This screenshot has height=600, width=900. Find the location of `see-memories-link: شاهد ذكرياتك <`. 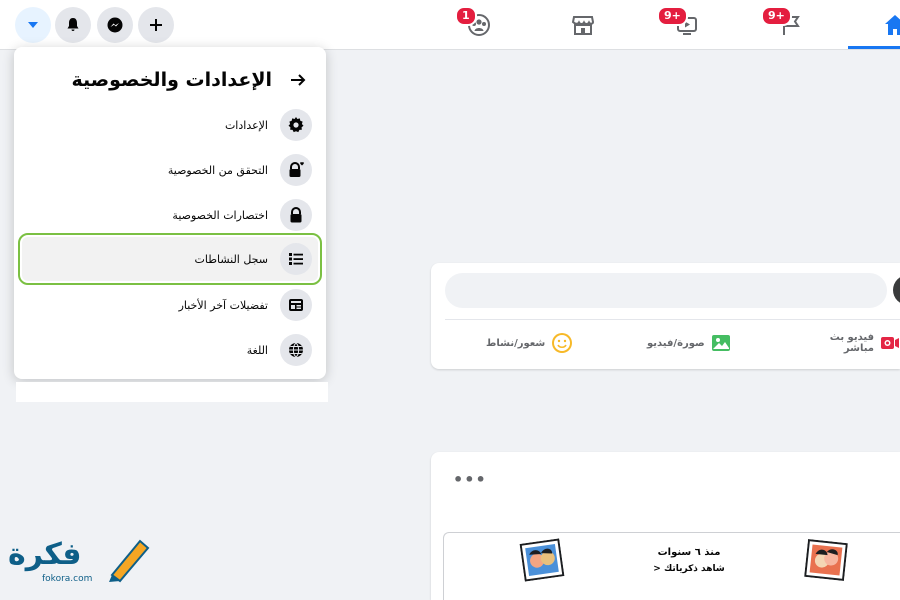

see-memories-link: شاهد ذكرياتك < is located at coordinates (689, 569).